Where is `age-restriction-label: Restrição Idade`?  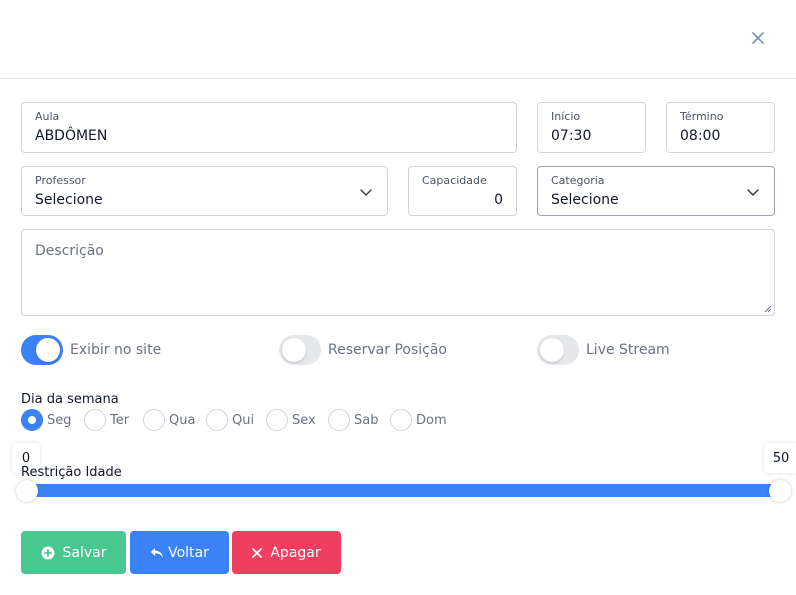
age-restriction-label: Restrição Idade is located at coordinates (71, 472).